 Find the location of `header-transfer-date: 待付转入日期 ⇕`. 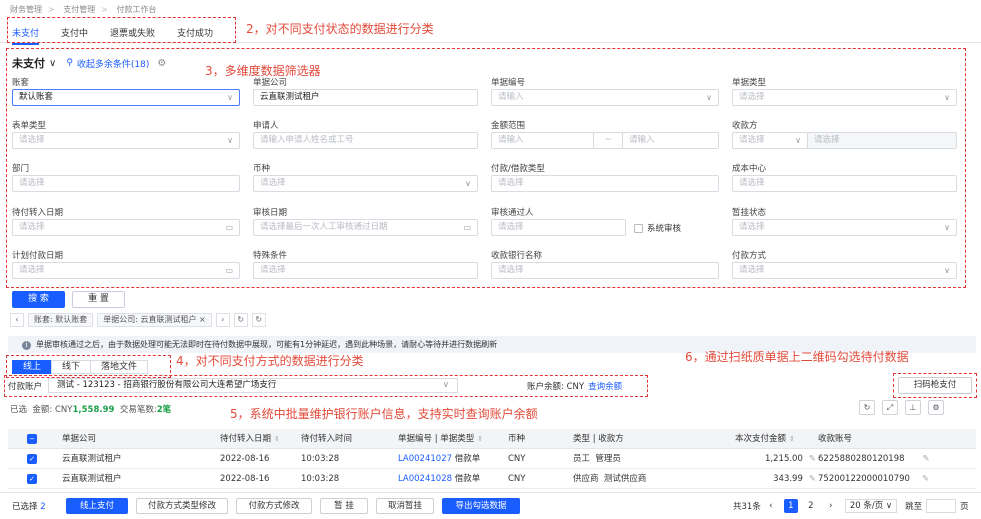

header-transfer-date: 待付转入日期 ⇕ is located at coordinates (250, 439).